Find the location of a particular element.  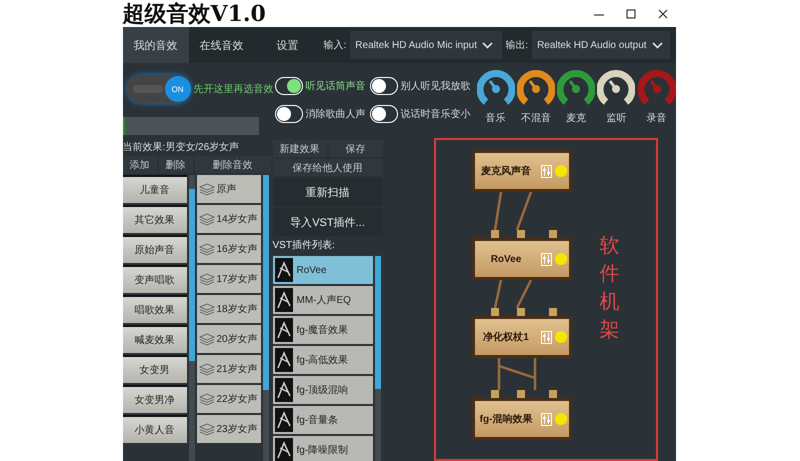

category-button: 小黄人音 is located at coordinates (154, 429).